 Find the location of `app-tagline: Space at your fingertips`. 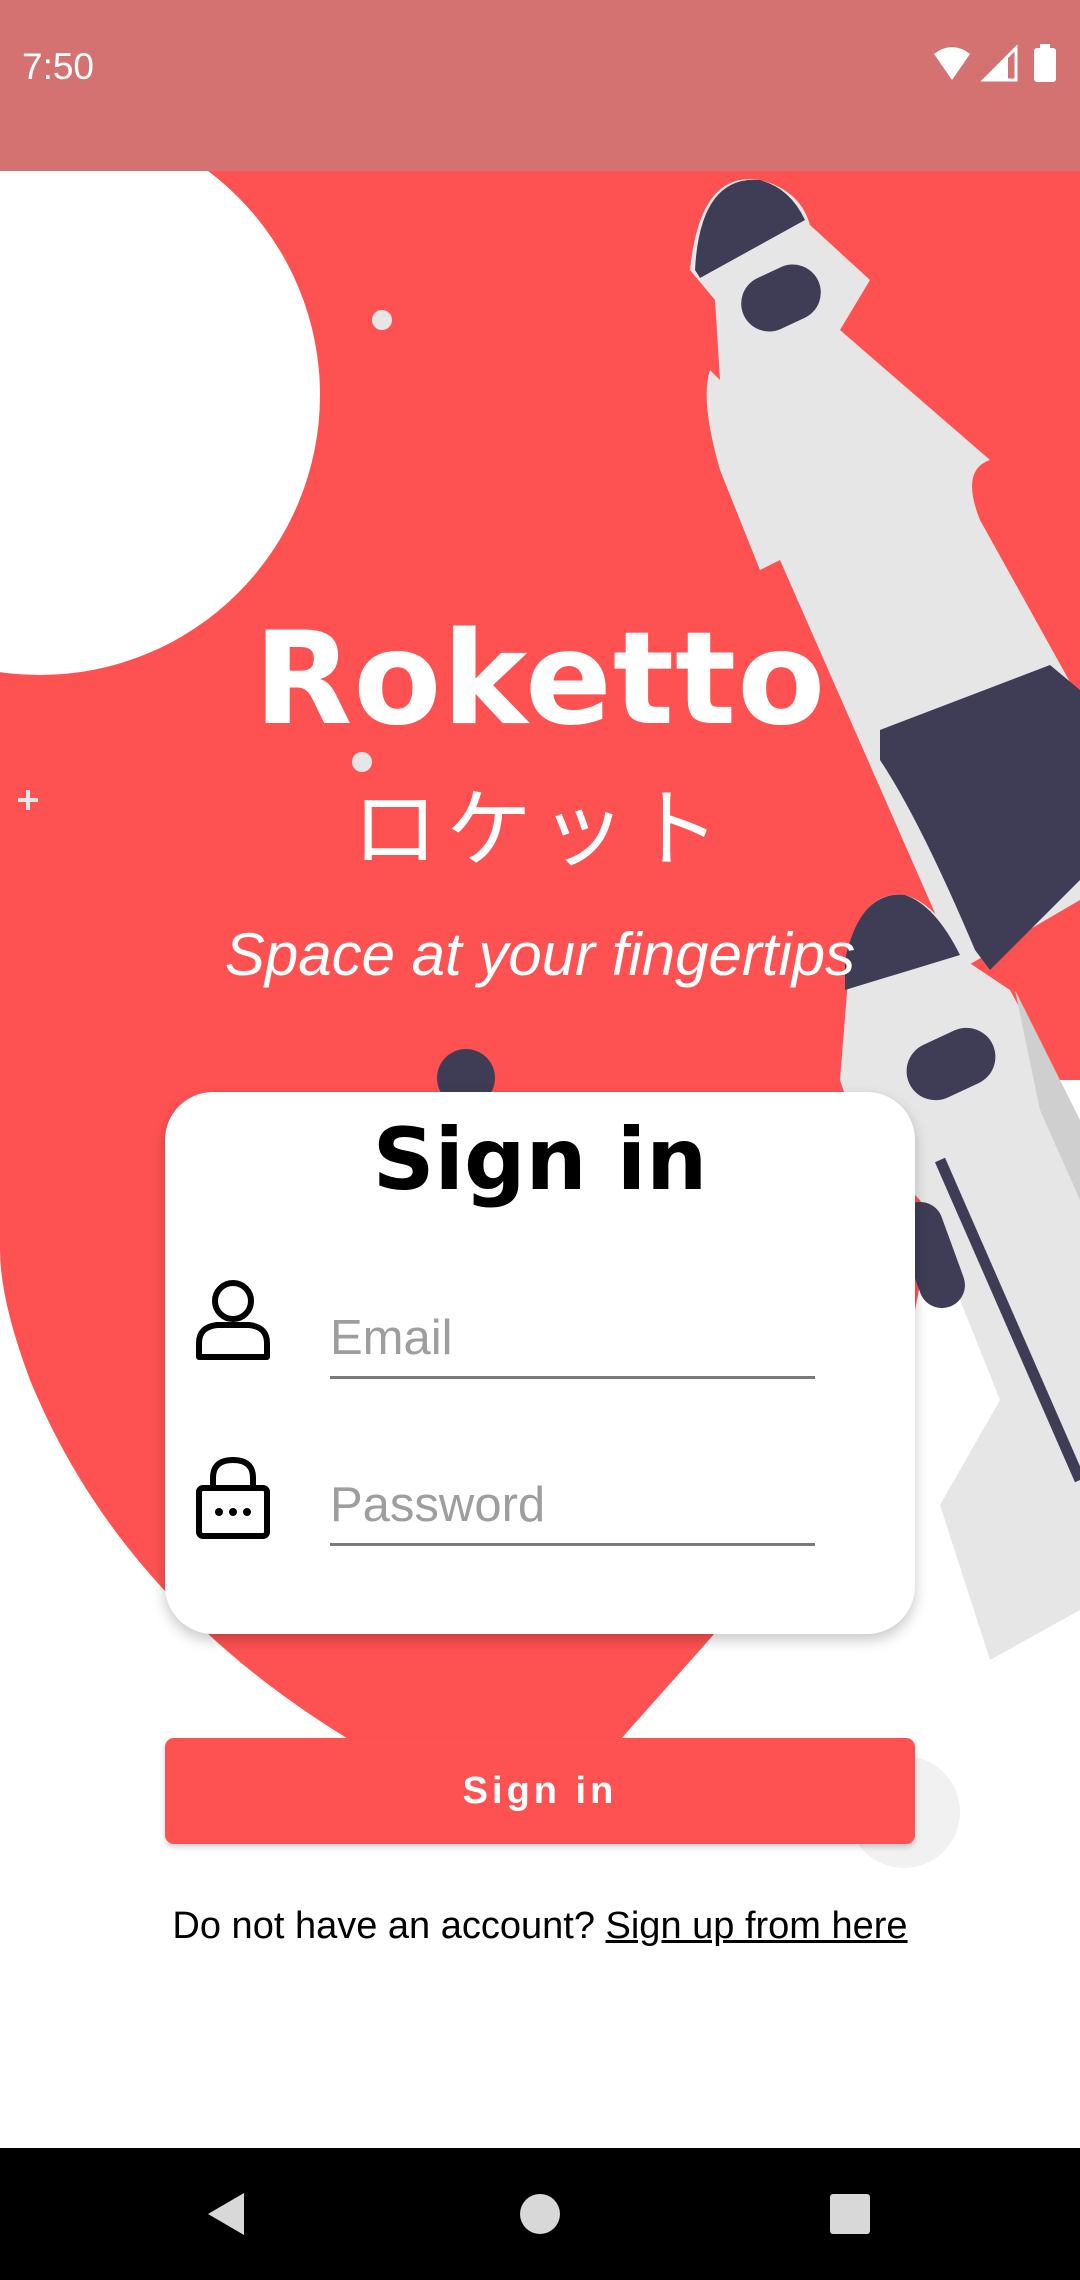

app-tagline: Space at your fingertips is located at coordinates (540, 954).